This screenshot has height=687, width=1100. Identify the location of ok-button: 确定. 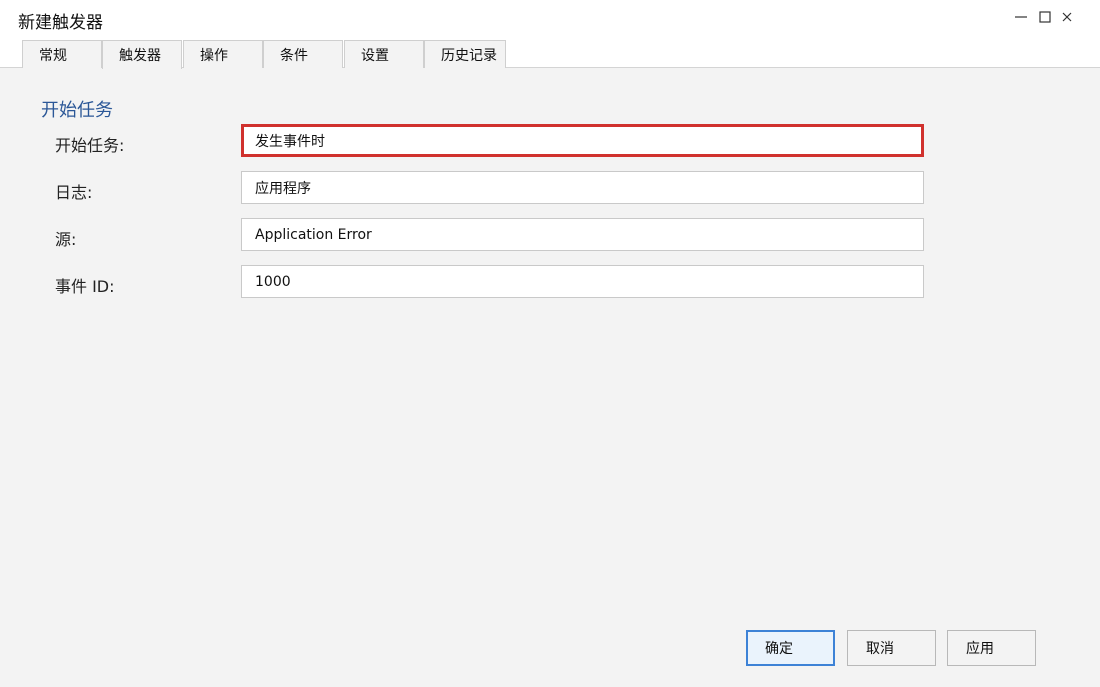
(790, 648).